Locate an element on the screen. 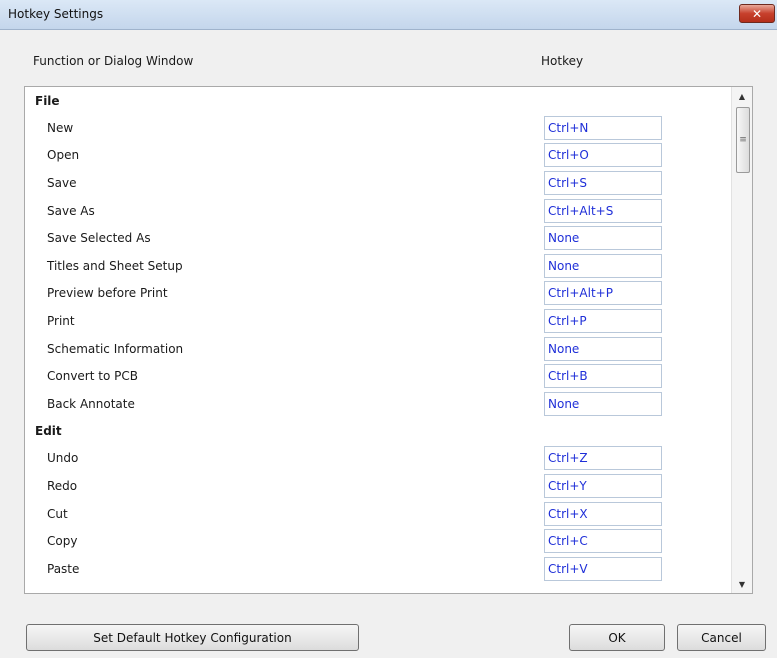 The height and width of the screenshot is (658, 777). function-label: Open is located at coordinates (63, 155).